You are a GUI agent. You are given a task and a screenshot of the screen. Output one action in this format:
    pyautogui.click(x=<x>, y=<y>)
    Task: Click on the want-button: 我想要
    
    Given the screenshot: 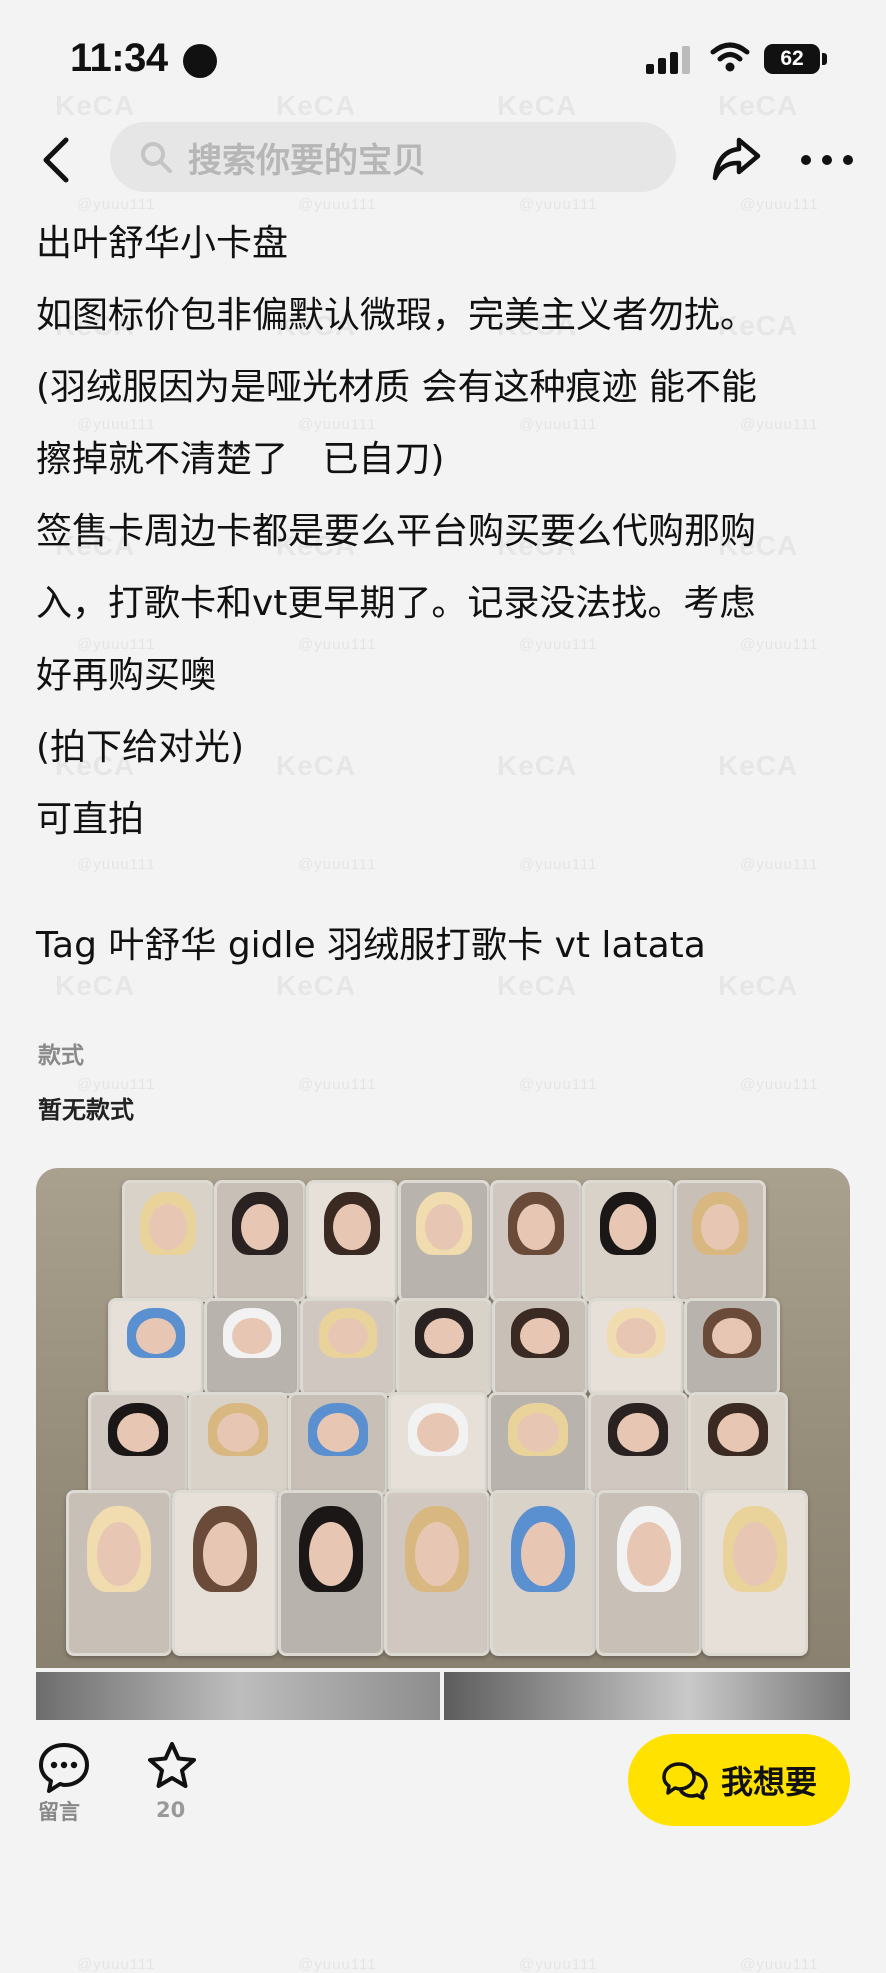 What is the action you would take?
    pyautogui.click(x=739, y=1780)
    